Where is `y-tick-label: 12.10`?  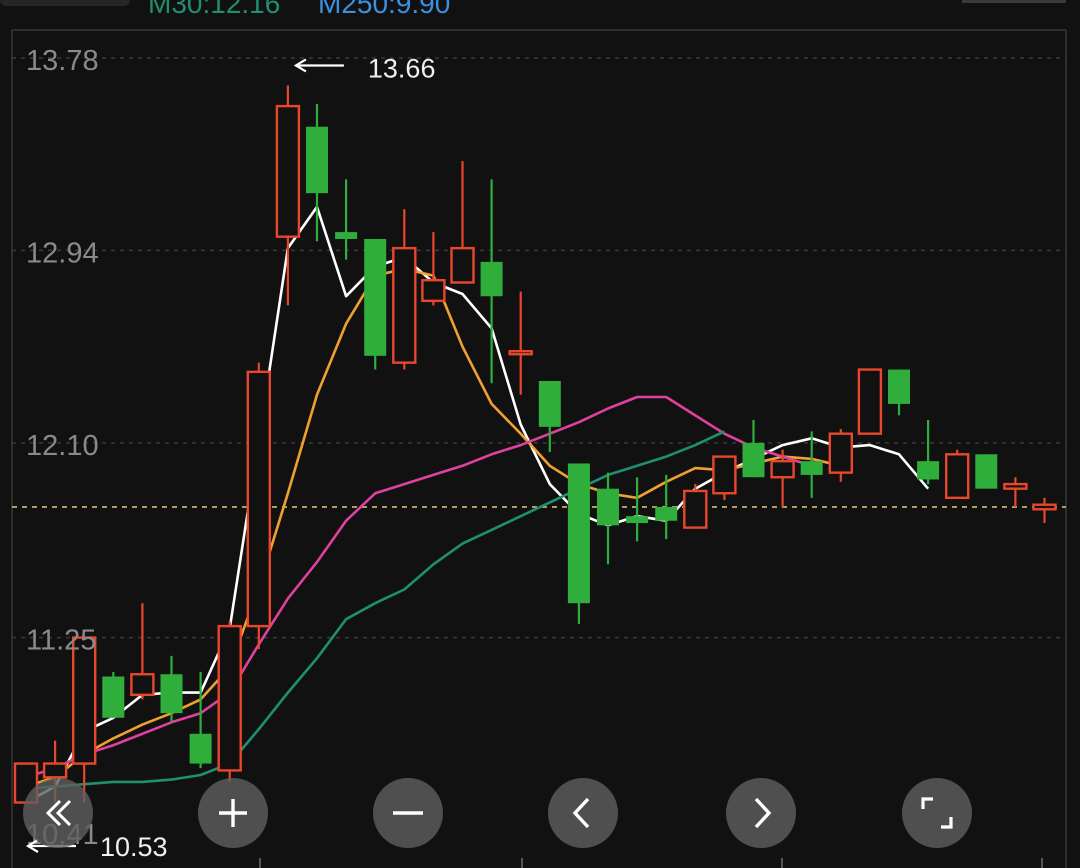
y-tick-label: 12.10 is located at coordinates (62, 446).